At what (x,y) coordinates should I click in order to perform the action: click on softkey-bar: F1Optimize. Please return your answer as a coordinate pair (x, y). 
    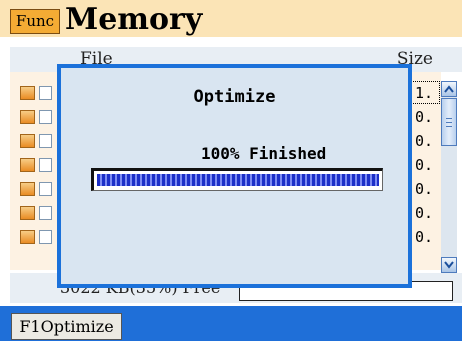
    Looking at the image, I should click on (231, 323).